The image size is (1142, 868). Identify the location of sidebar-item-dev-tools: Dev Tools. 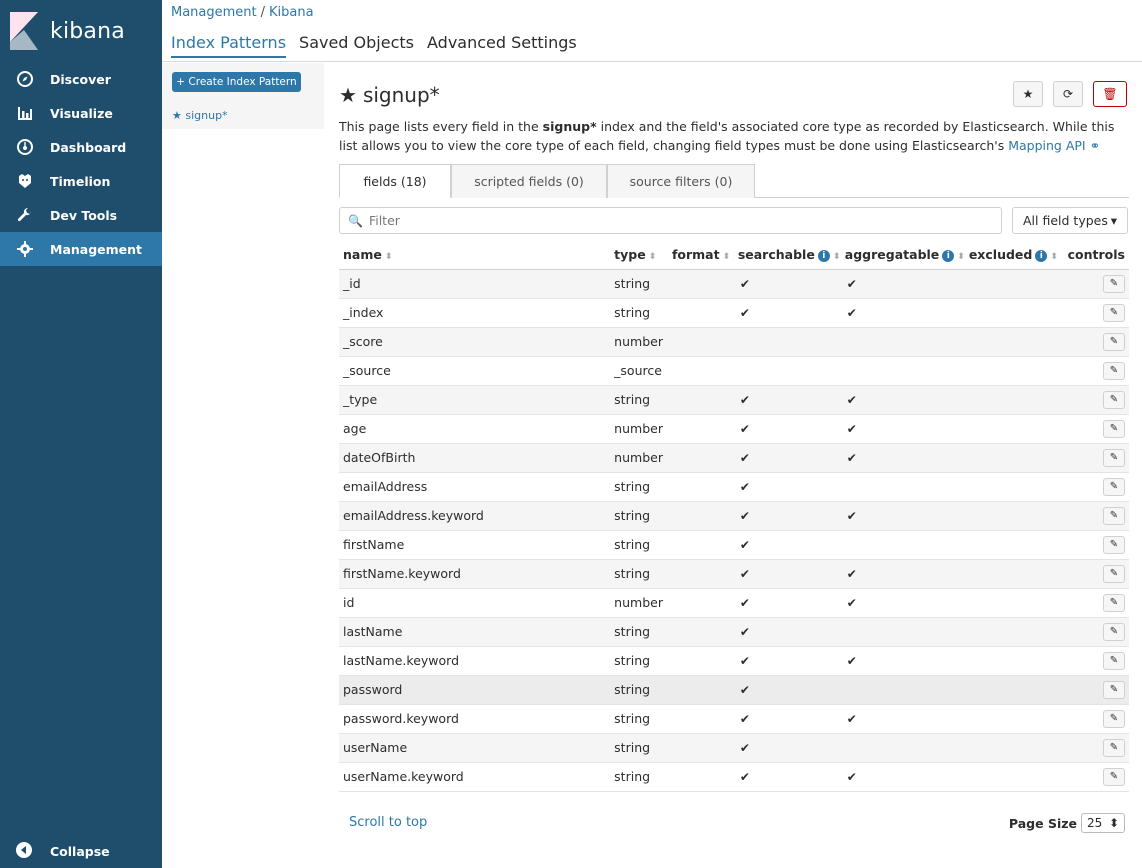
(81, 215).